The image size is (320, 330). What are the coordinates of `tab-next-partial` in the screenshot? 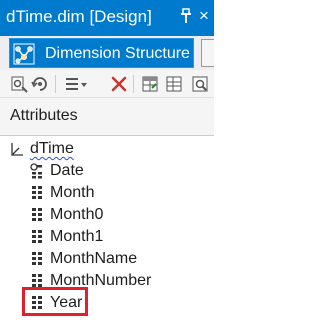 It's located at (207, 53).